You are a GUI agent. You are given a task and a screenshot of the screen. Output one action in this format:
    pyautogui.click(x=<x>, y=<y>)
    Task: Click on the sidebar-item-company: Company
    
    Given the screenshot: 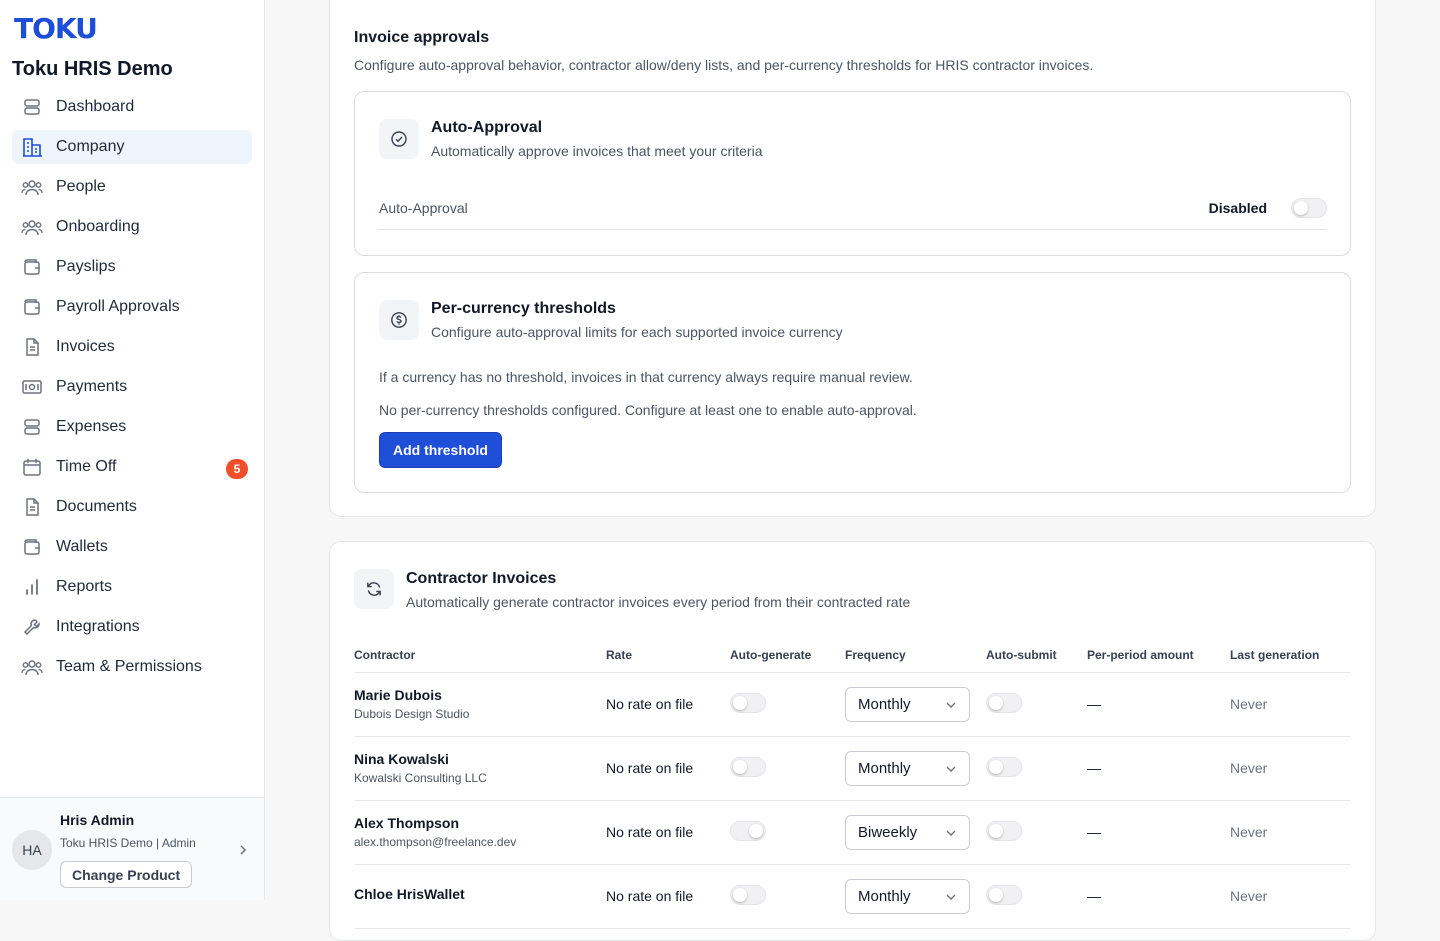 What is the action you would take?
    pyautogui.click(x=132, y=147)
    